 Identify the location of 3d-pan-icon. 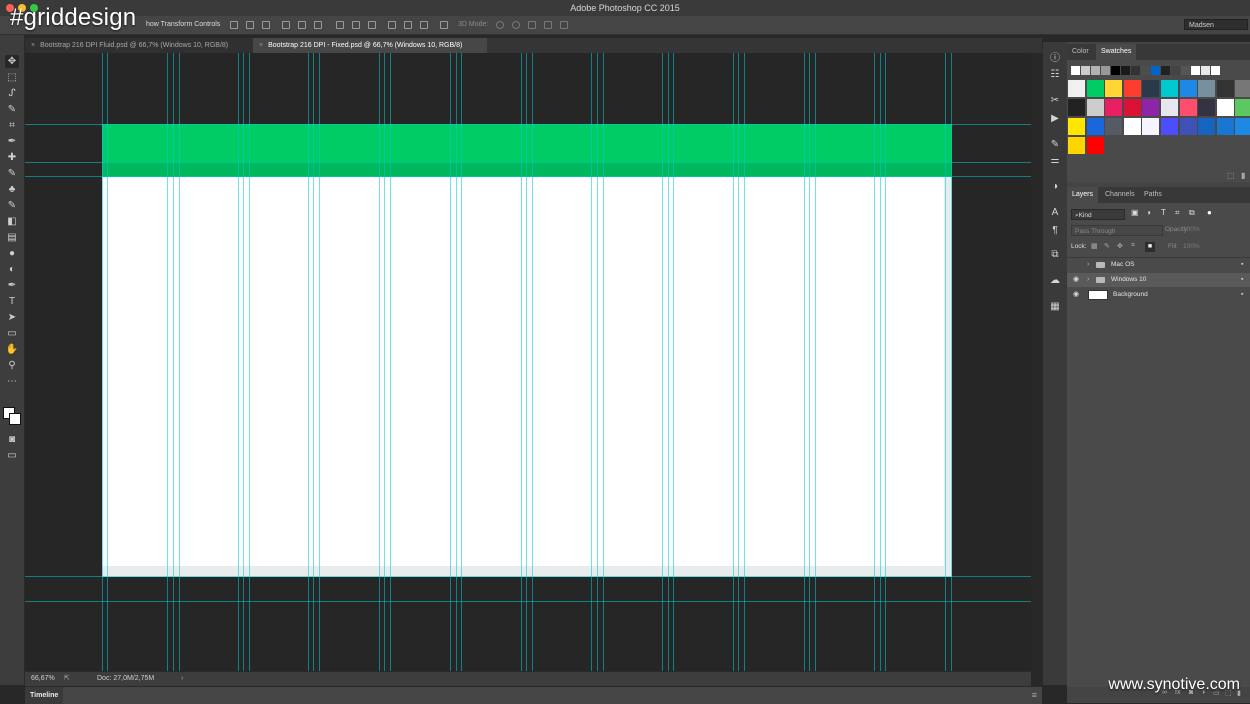
(532, 25).